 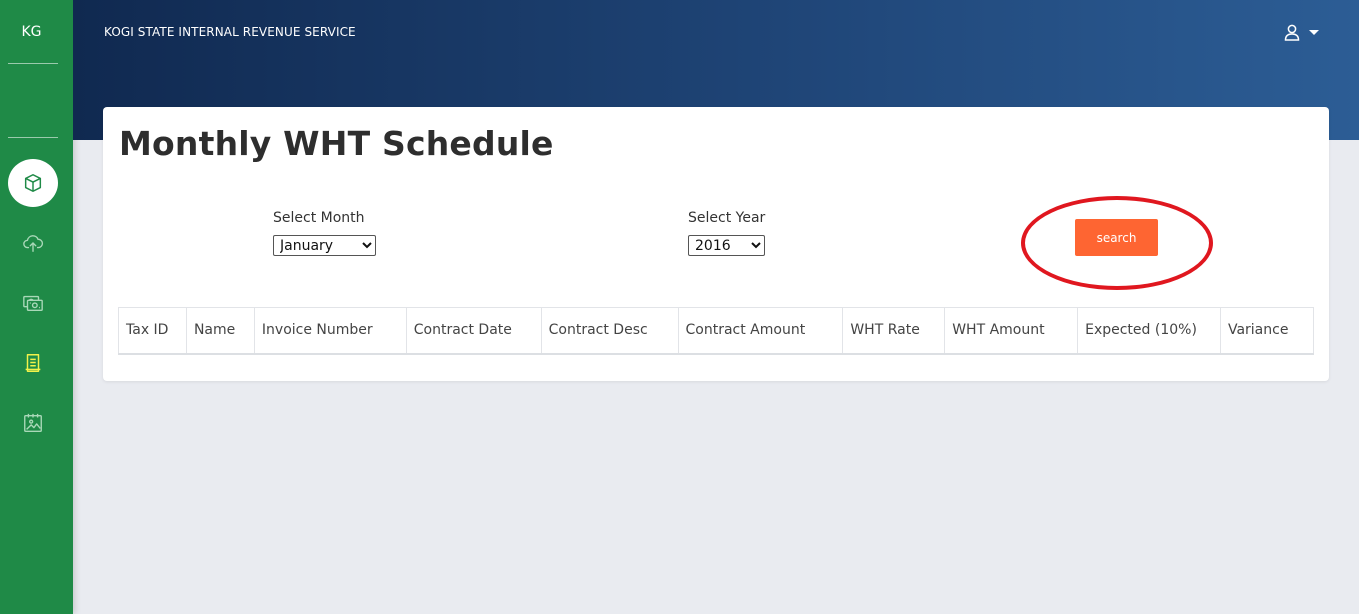 What do you see at coordinates (230, 32) in the screenshot?
I see `agency-title: KOGI STATE INTERNAL REVENUE SERVICE` at bounding box center [230, 32].